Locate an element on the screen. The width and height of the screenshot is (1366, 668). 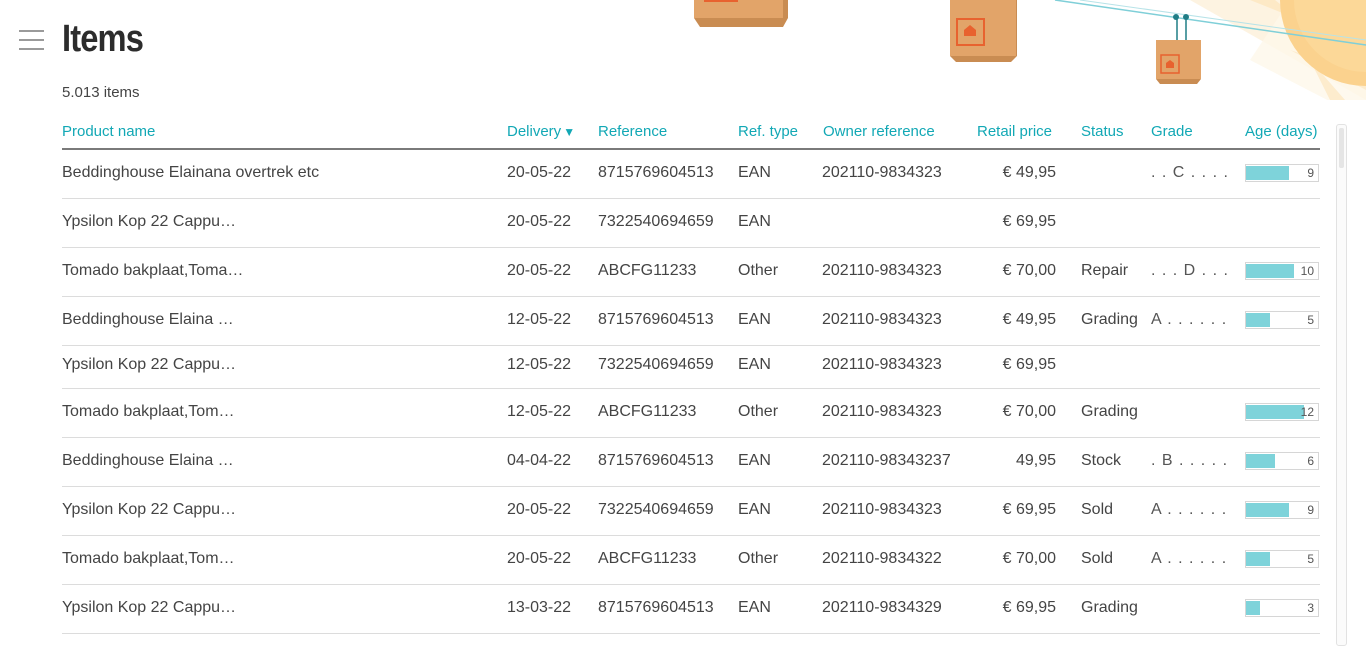
column-header-delivery: Delivery ▼ is located at coordinates (541, 131).